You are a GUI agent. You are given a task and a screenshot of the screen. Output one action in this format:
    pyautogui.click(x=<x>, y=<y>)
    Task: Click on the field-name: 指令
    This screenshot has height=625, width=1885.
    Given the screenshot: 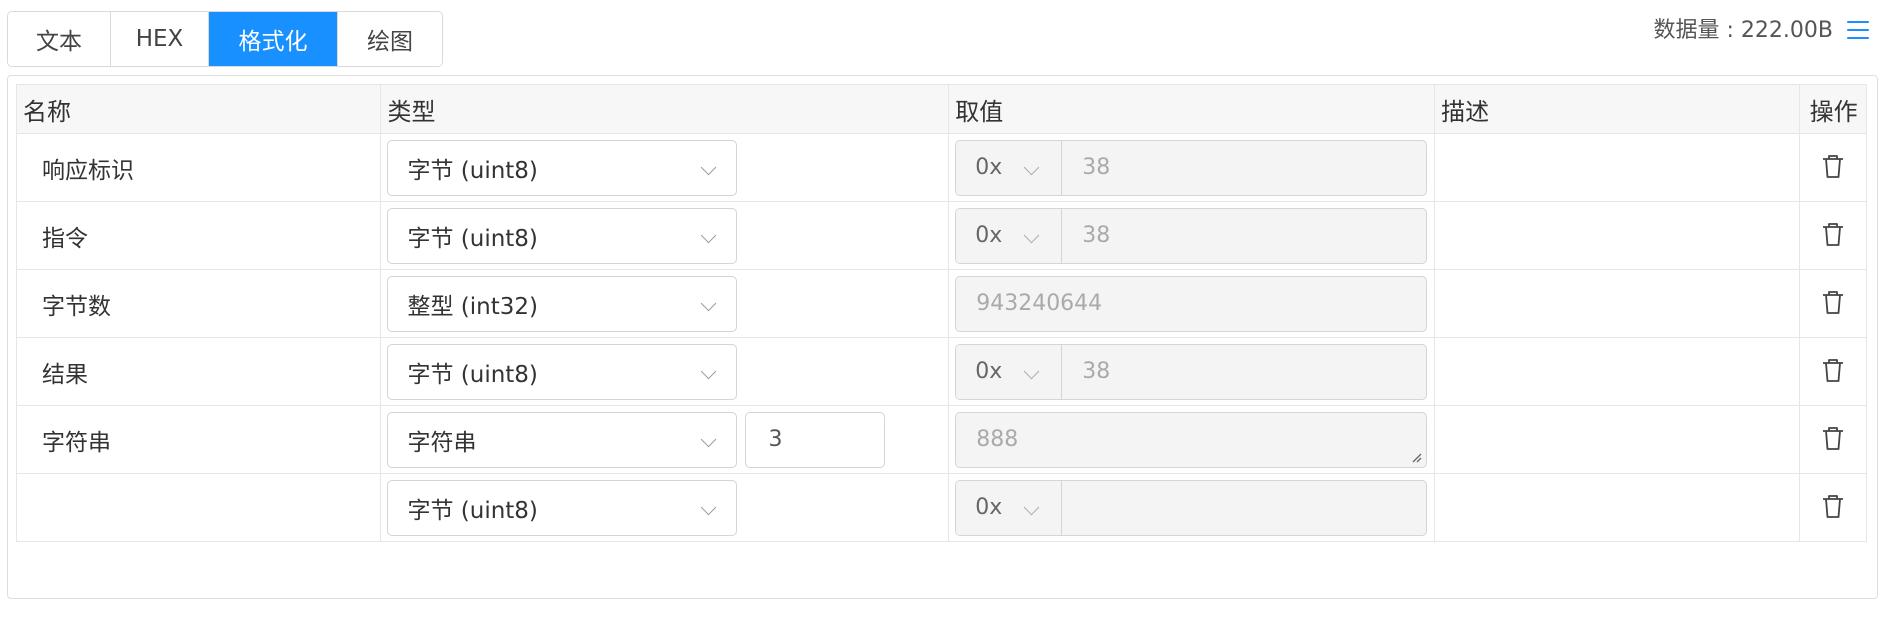 What is the action you would take?
    pyautogui.click(x=198, y=235)
    